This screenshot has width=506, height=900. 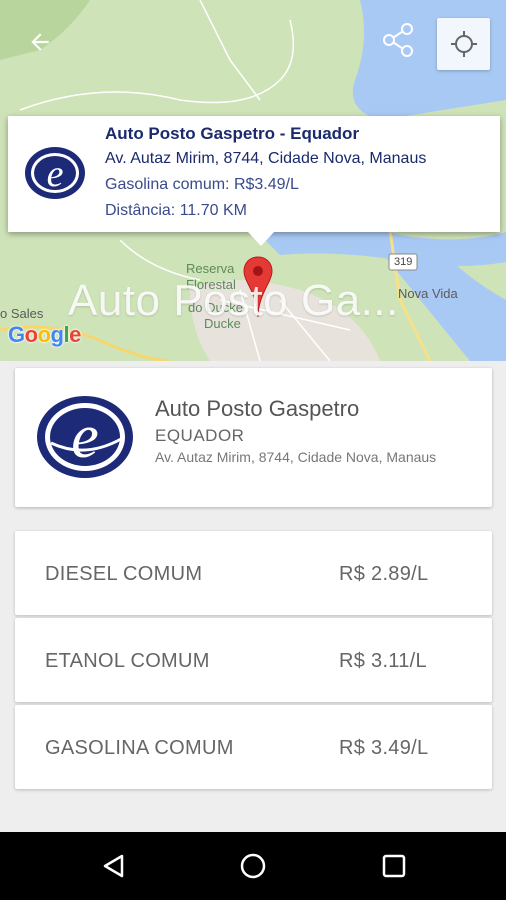 What do you see at coordinates (253, 747) in the screenshot?
I see `fuel-row-gasolina: GASOLINA COMUM R$ 3.49/L` at bounding box center [253, 747].